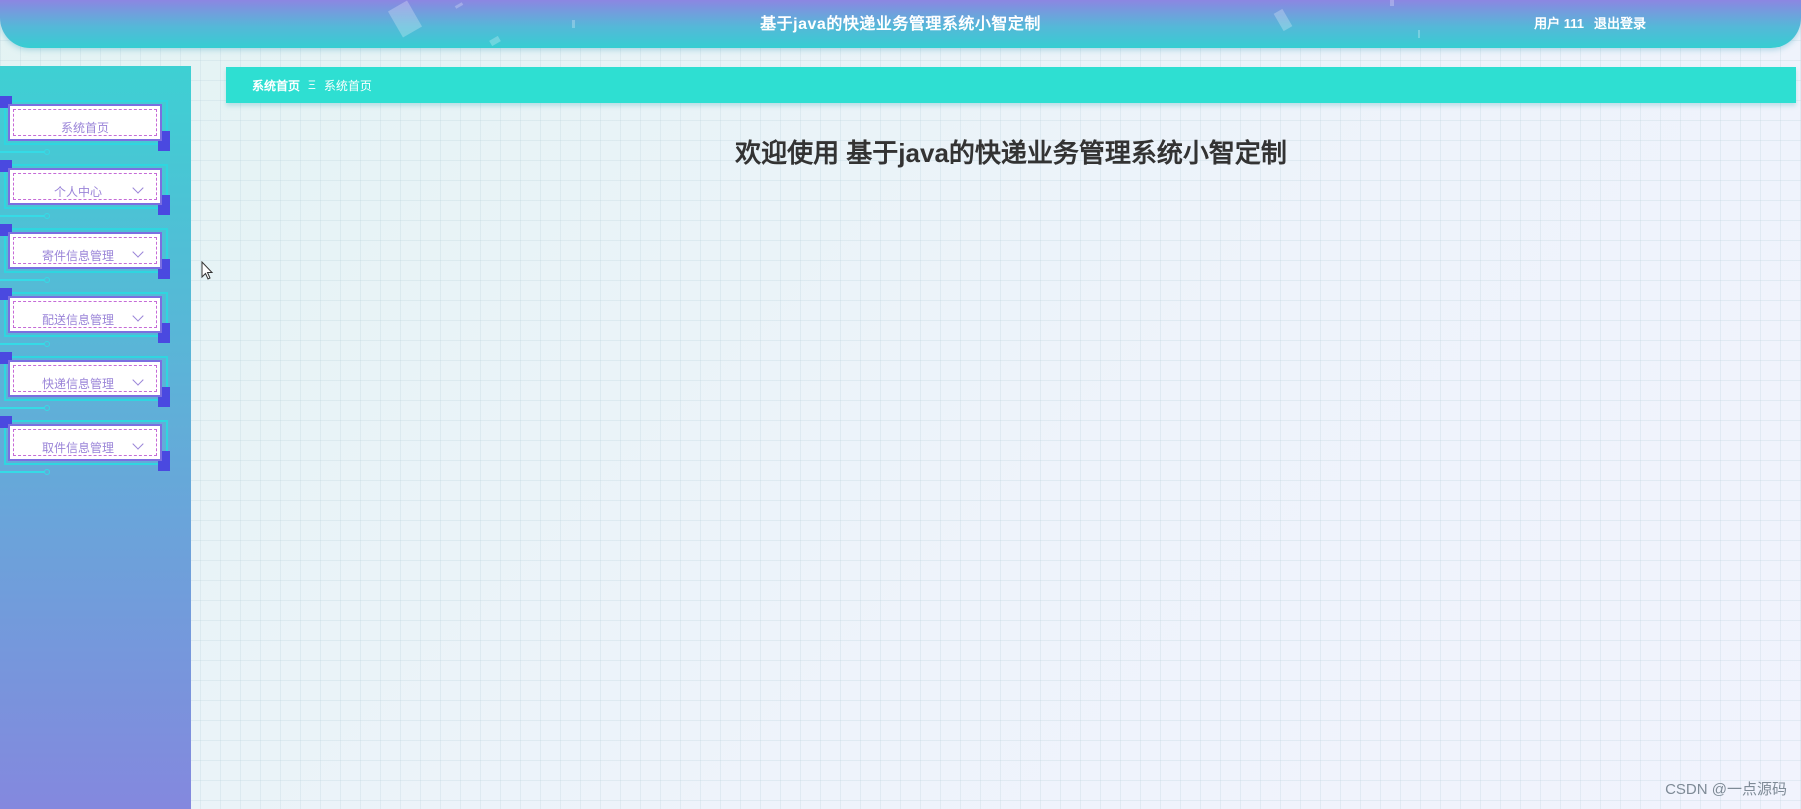  I want to click on breadcrumb: 系统首页 Ξ 系统首页, so click(1011, 85).